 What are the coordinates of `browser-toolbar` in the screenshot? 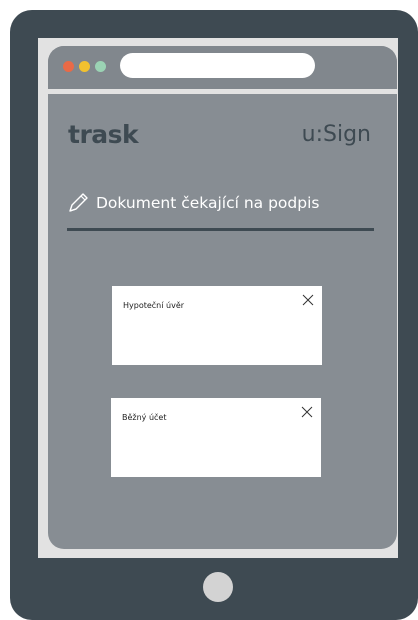 It's located at (222, 67).